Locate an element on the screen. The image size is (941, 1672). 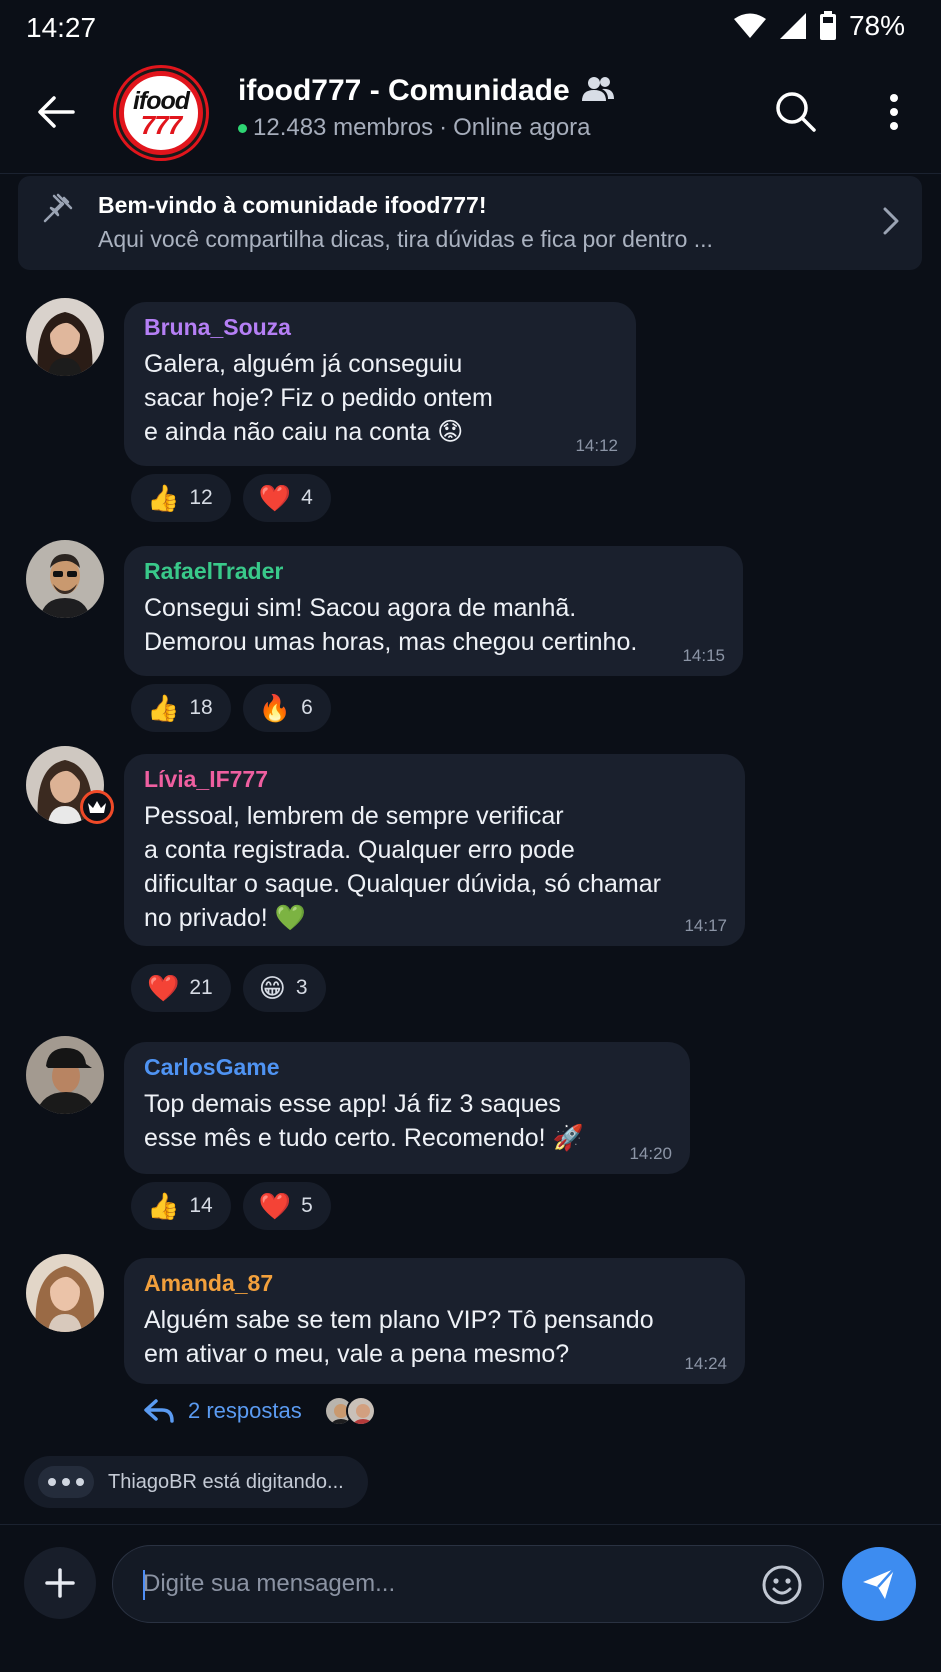
search-button is located at coordinates (796, 112).